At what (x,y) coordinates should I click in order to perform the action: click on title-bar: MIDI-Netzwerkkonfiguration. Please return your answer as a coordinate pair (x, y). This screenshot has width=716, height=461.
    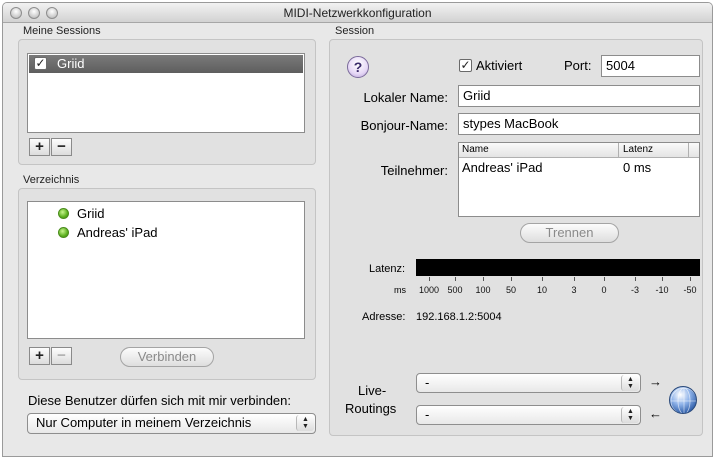
    Looking at the image, I should click on (357, 13).